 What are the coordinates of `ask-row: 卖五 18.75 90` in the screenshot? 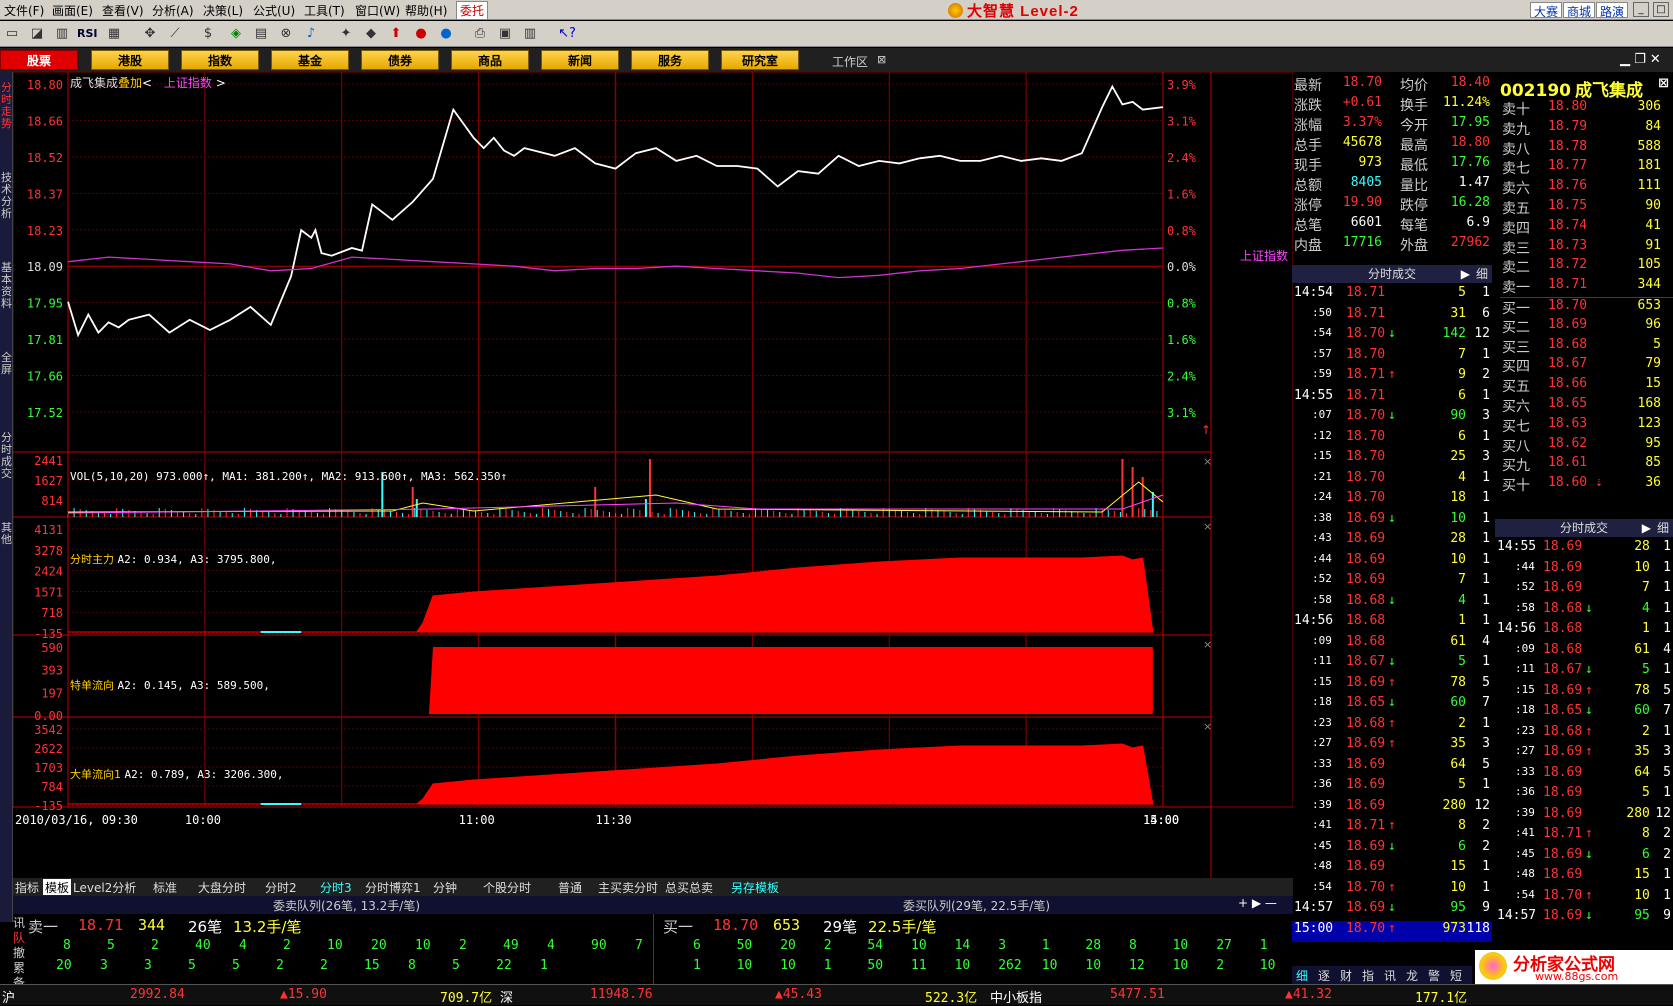 It's located at (1586, 208).